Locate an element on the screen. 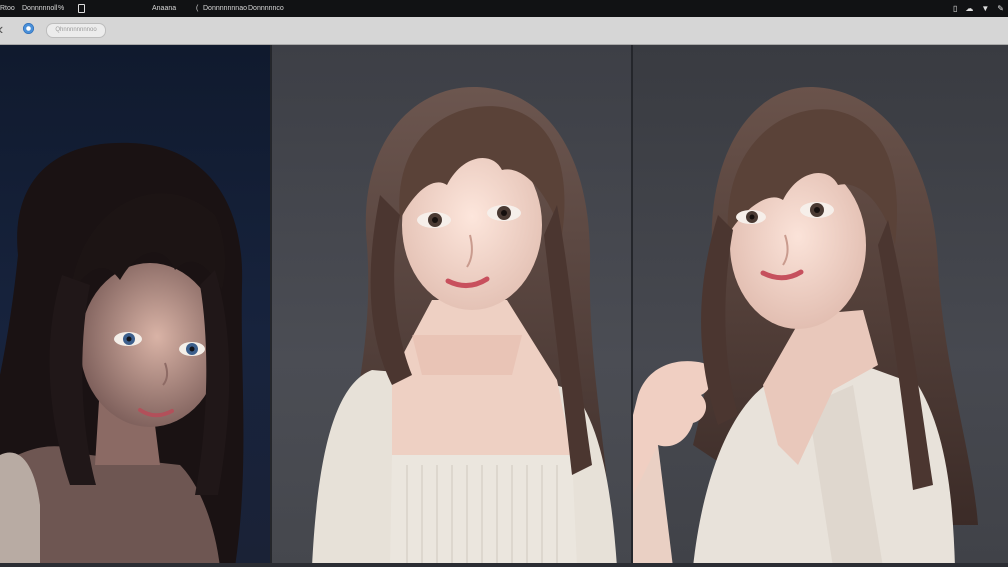 This screenshot has width=1008, height=567. cloud-icon: ☁ is located at coordinates (969, 8).